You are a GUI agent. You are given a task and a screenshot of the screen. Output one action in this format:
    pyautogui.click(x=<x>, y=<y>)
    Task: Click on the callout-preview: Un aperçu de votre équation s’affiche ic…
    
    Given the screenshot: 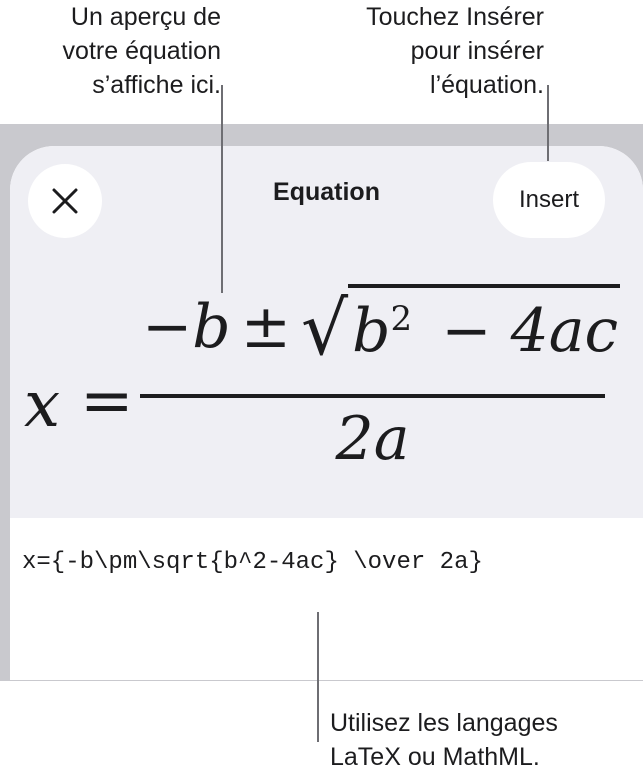 What is the action you would take?
    pyautogui.click(x=142, y=51)
    